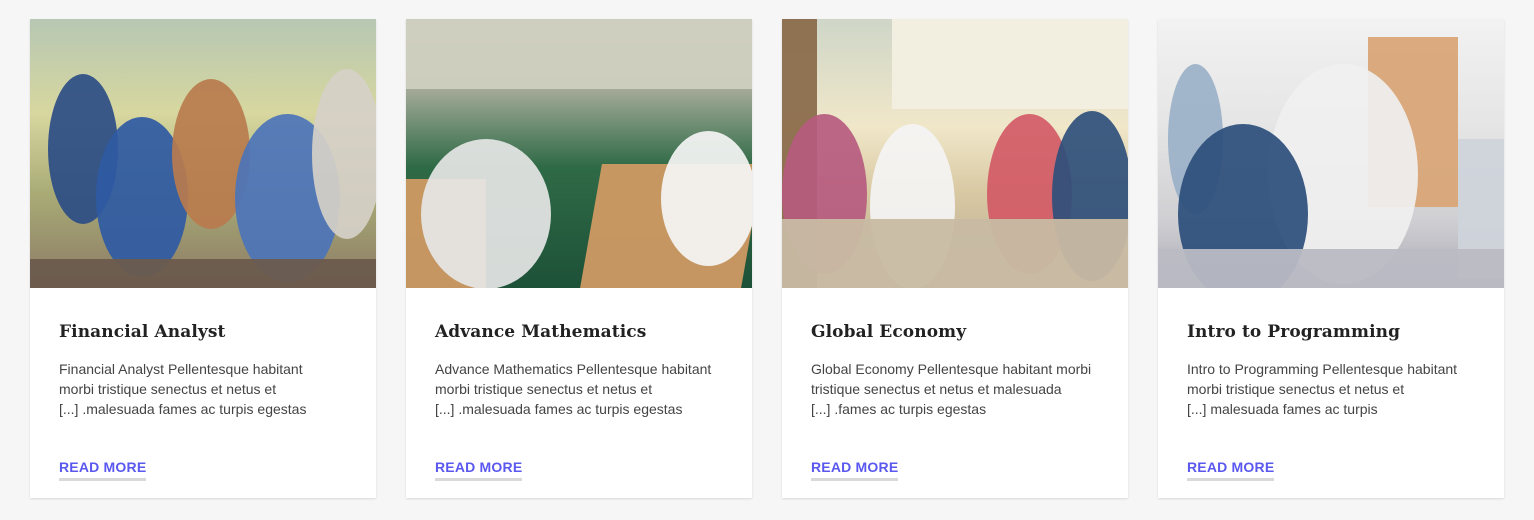 The height and width of the screenshot is (520, 1534). I want to click on image-building, so click(1010, 64).